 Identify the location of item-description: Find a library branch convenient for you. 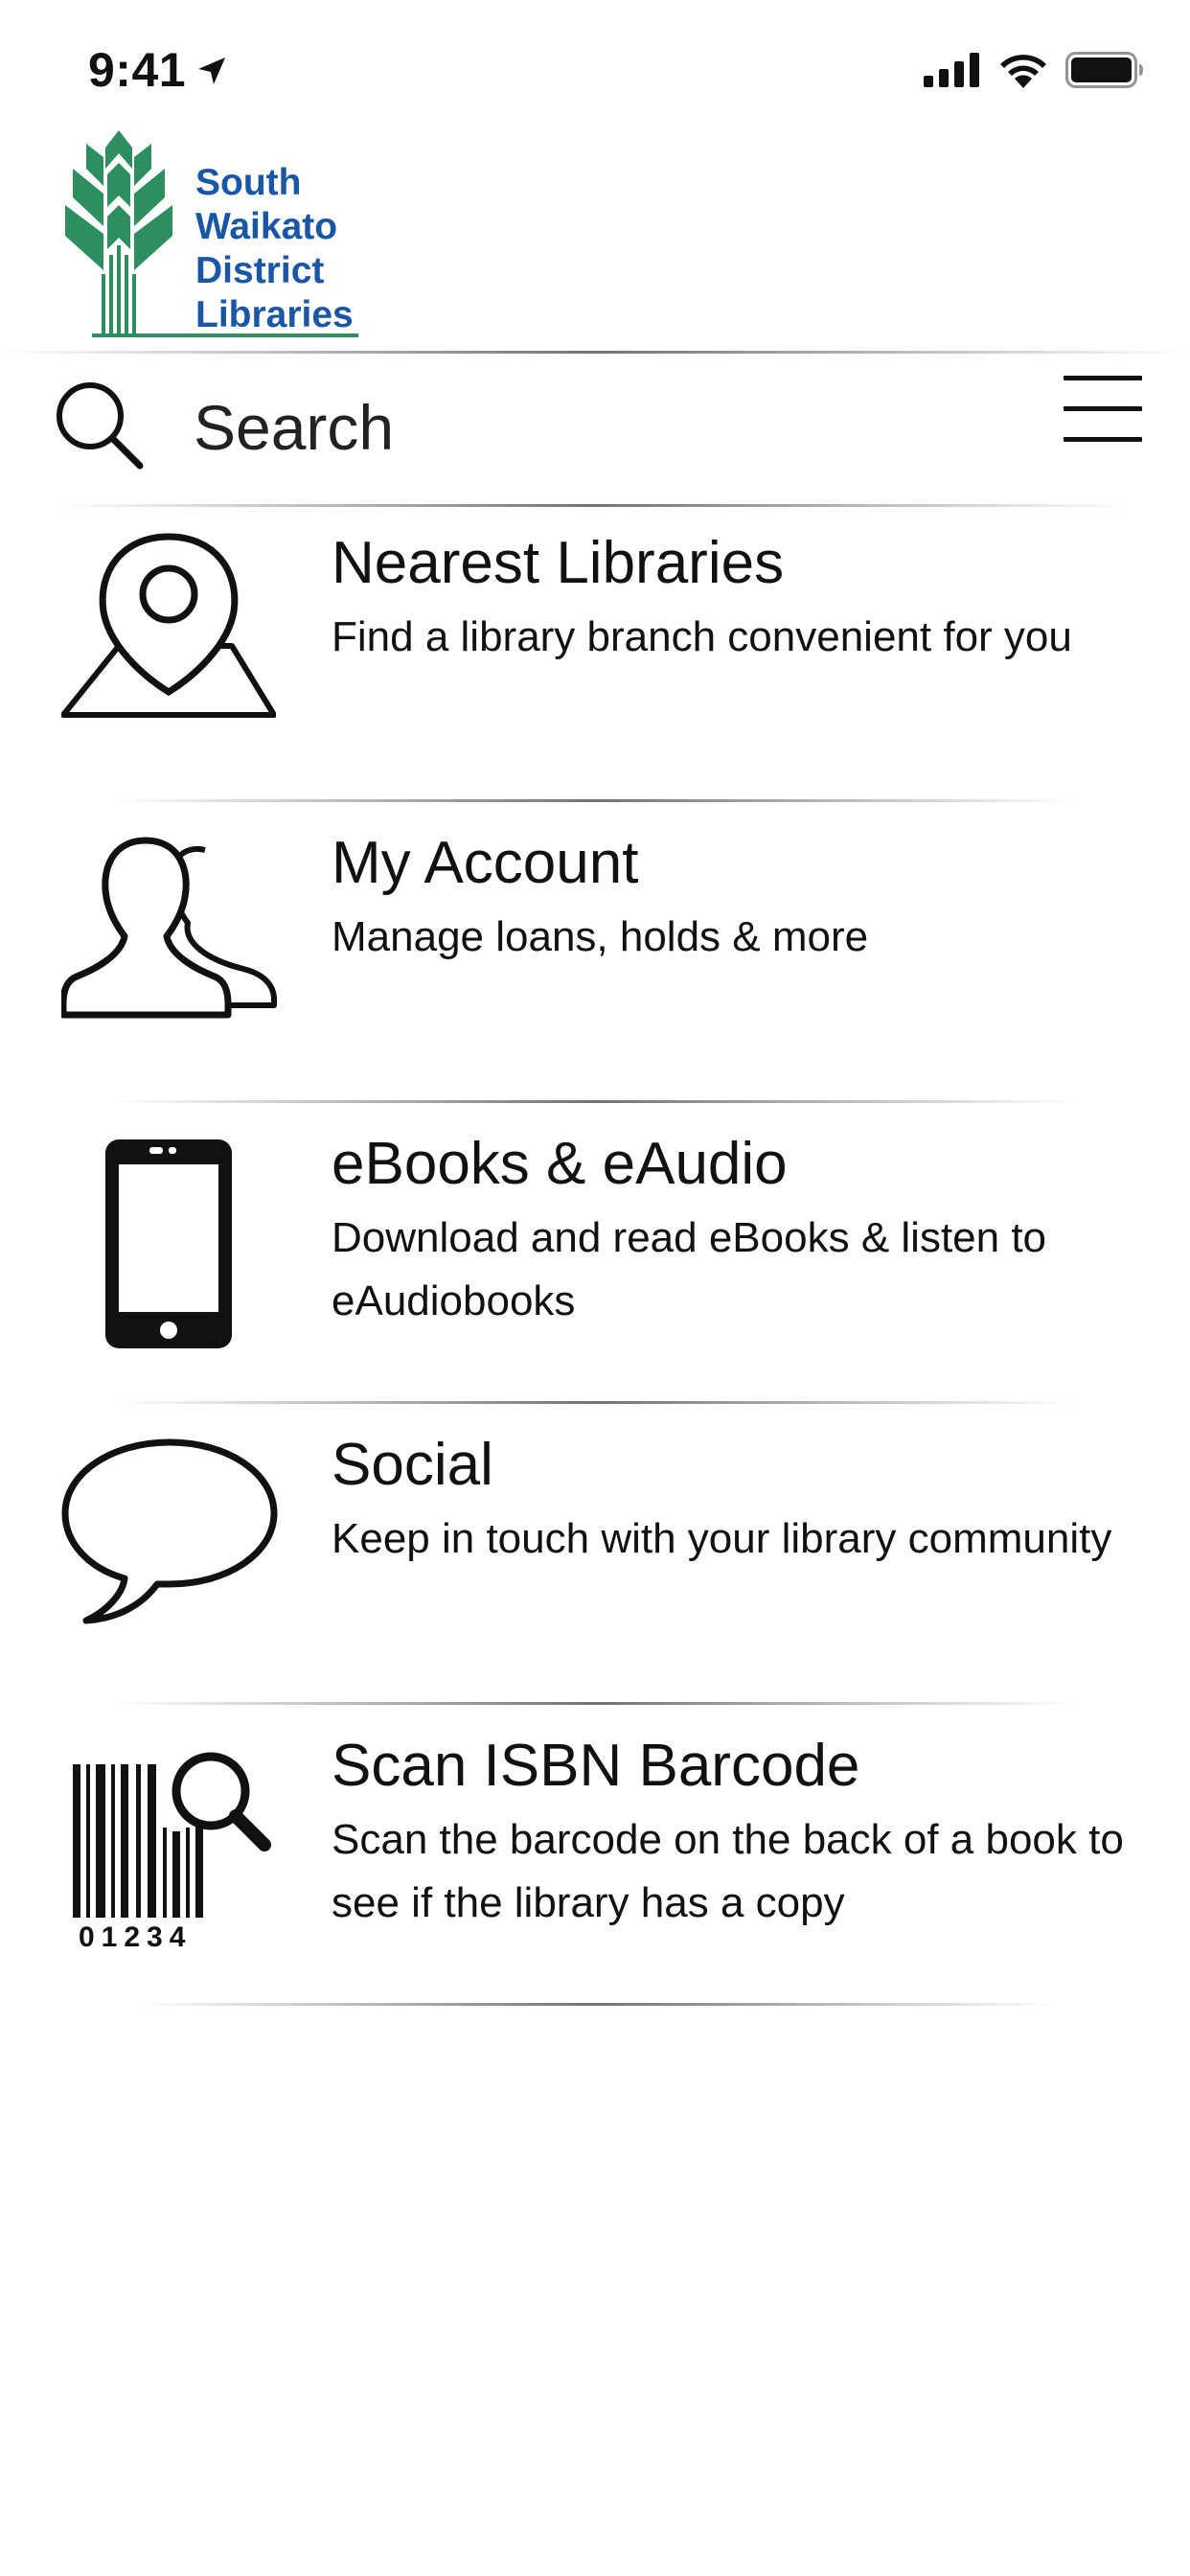
(702, 636).